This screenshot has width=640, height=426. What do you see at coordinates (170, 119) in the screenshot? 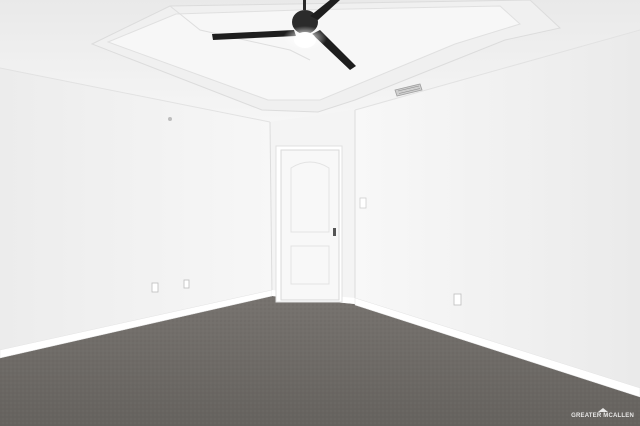
I see `wall-sensor` at bounding box center [170, 119].